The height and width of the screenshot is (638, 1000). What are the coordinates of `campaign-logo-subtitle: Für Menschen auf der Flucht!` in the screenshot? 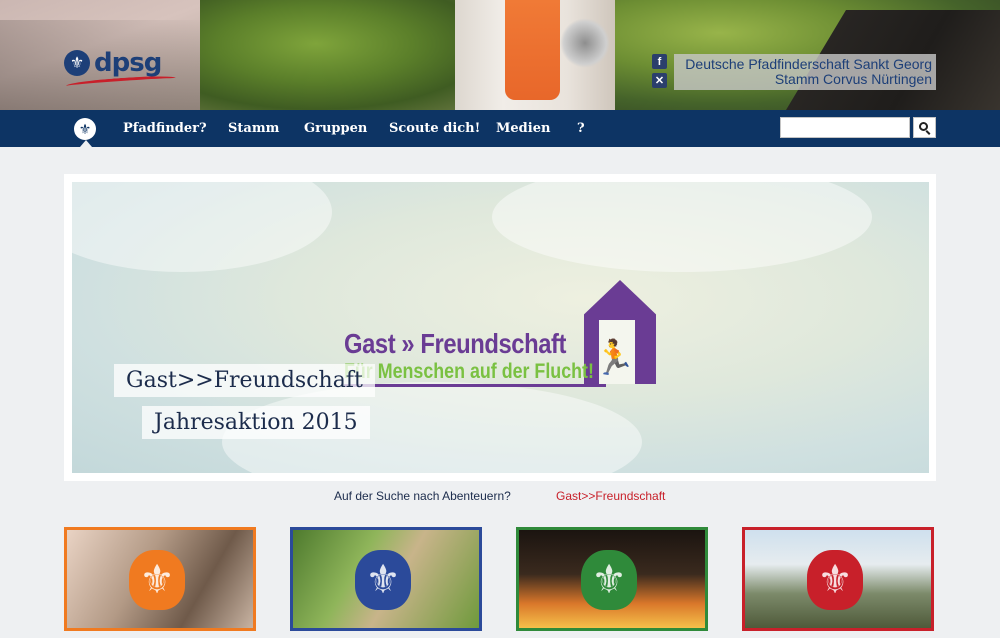 It's located at (469, 371).